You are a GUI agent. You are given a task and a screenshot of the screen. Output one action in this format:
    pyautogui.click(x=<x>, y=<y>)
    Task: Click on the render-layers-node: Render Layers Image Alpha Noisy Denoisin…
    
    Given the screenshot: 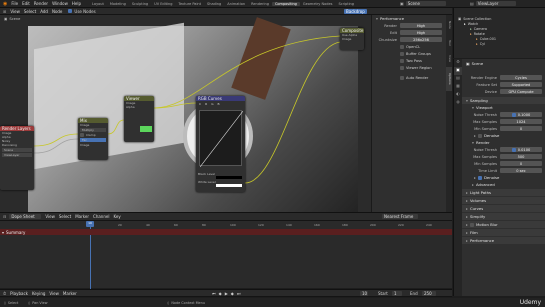 What is the action you would take?
    pyautogui.click(x=17, y=158)
    